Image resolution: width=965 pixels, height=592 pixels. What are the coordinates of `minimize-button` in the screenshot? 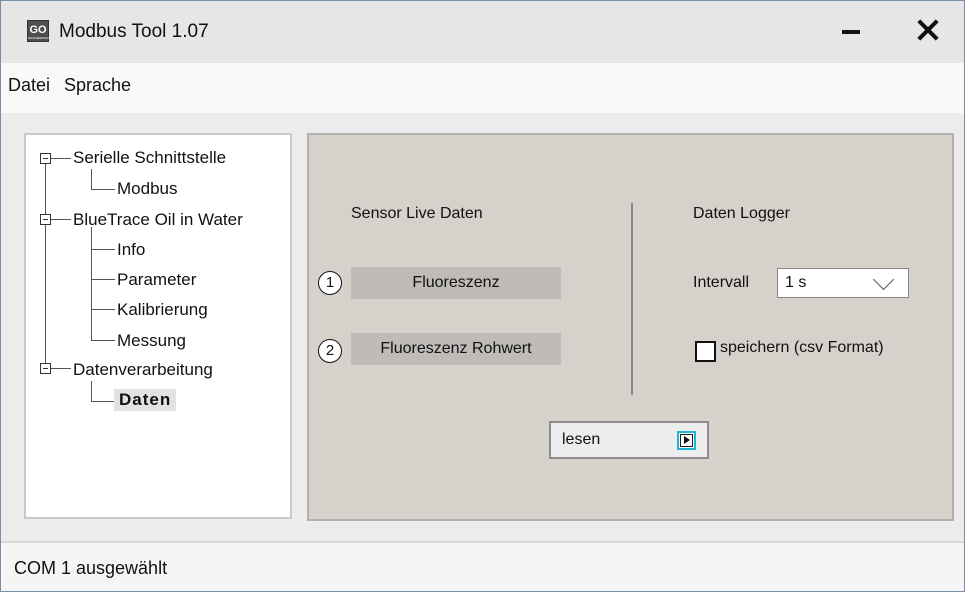 It's located at (852, 31).